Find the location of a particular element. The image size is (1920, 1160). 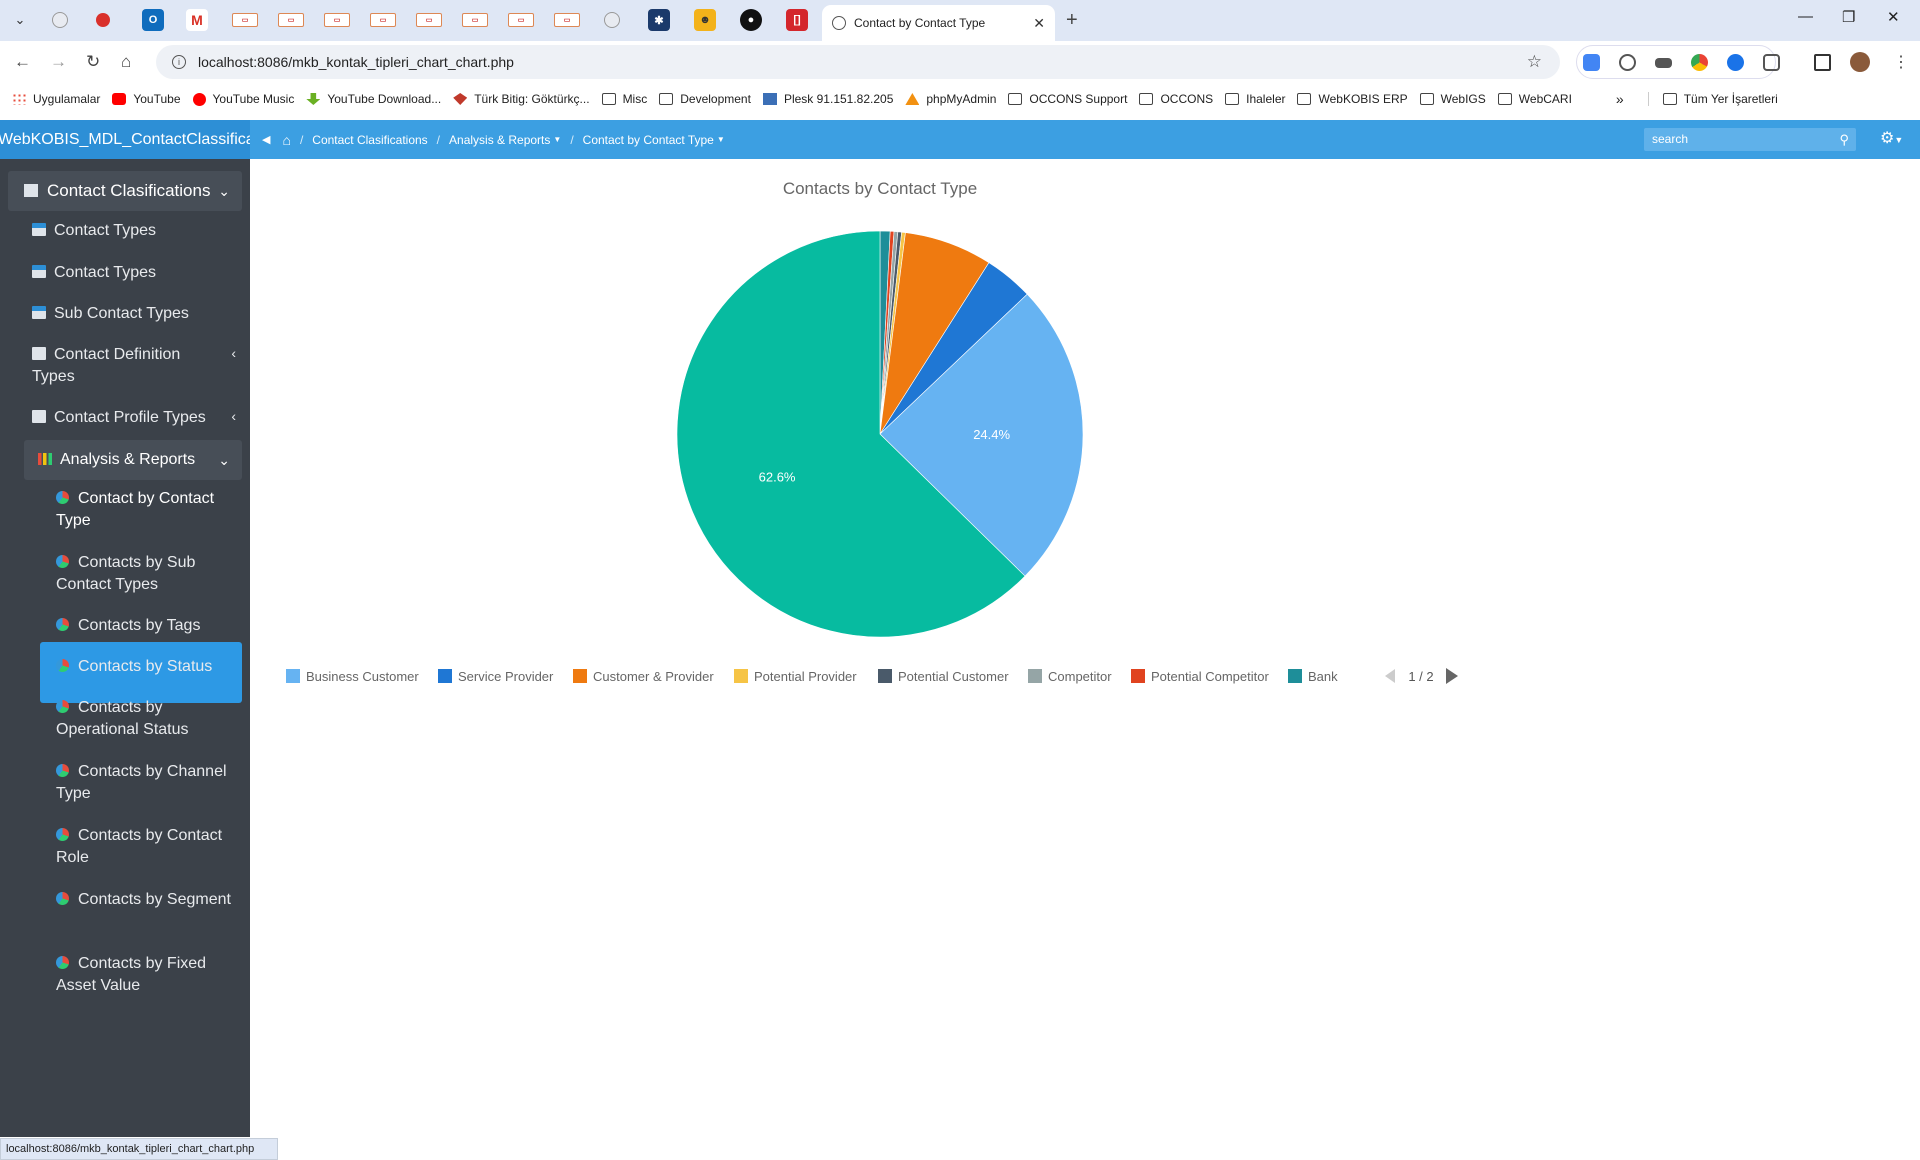

search-icon: ⚲ is located at coordinates (1844, 139).